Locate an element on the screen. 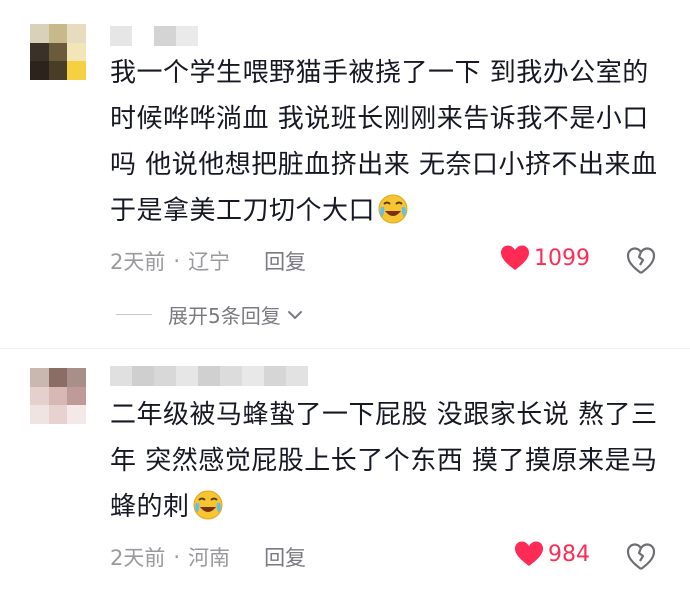 The height and width of the screenshot is (590, 690). divider is located at coordinates (345, 348).